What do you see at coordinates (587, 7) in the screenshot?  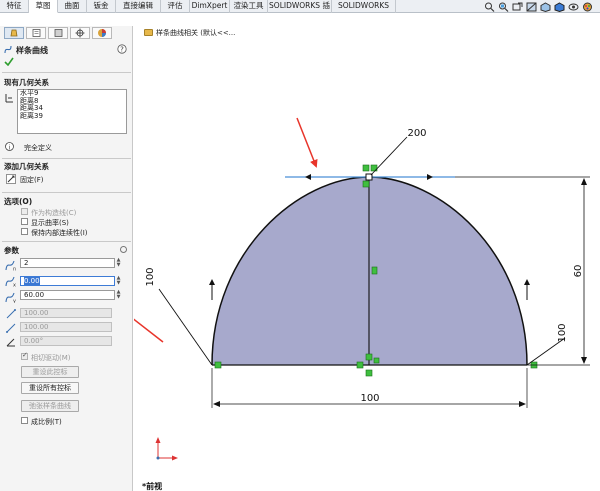 I see `edit-appearance-icon` at bounding box center [587, 7].